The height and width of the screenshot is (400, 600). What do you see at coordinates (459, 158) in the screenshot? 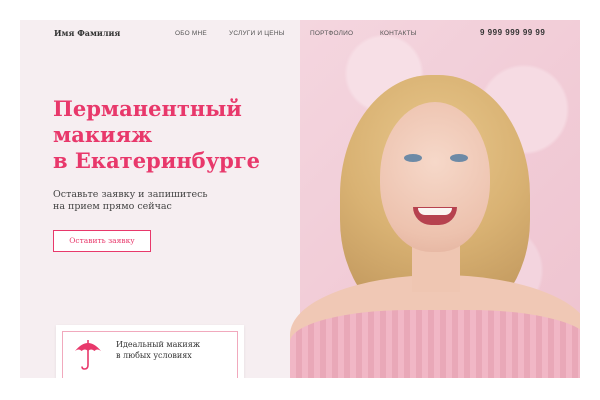
I see `portrait-eye-right` at bounding box center [459, 158].